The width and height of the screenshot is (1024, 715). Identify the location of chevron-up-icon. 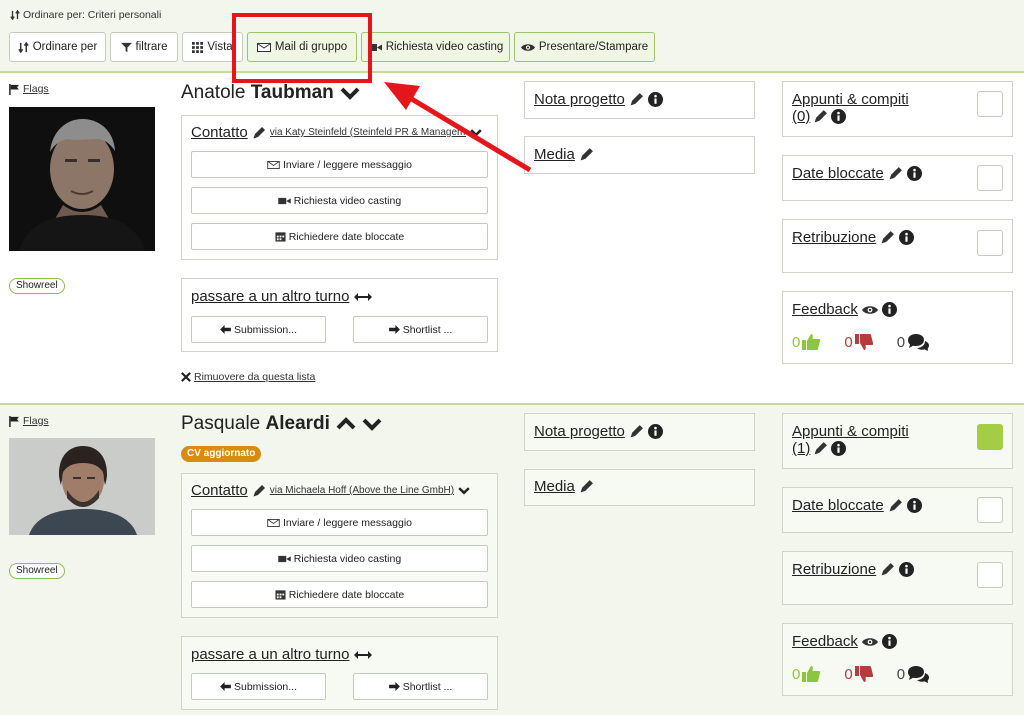
(346, 424).